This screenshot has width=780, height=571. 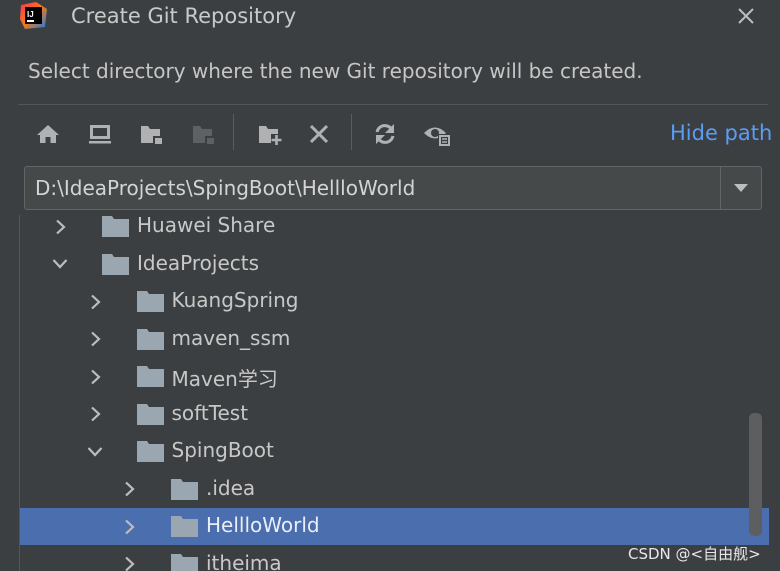 What do you see at coordinates (244, 560) in the screenshot?
I see `tree-item-label-itheima: itheima` at bounding box center [244, 560].